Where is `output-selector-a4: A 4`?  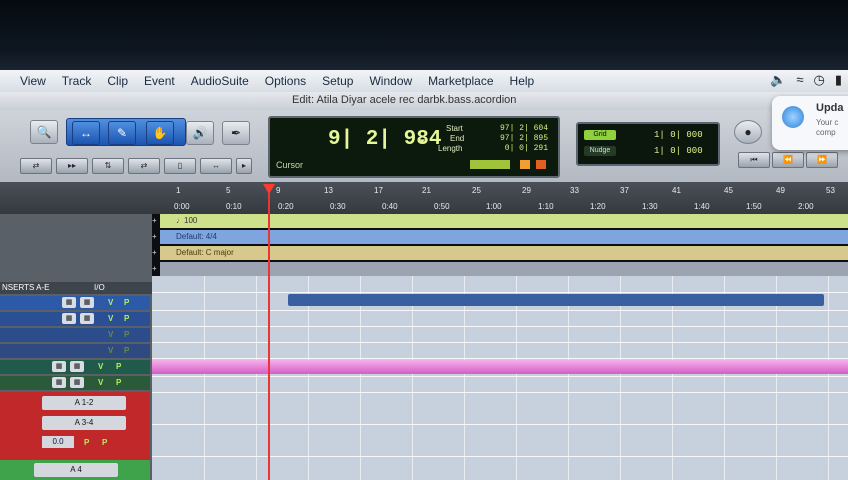
output-selector-a4: A 4 is located at coordinates (76, 470).